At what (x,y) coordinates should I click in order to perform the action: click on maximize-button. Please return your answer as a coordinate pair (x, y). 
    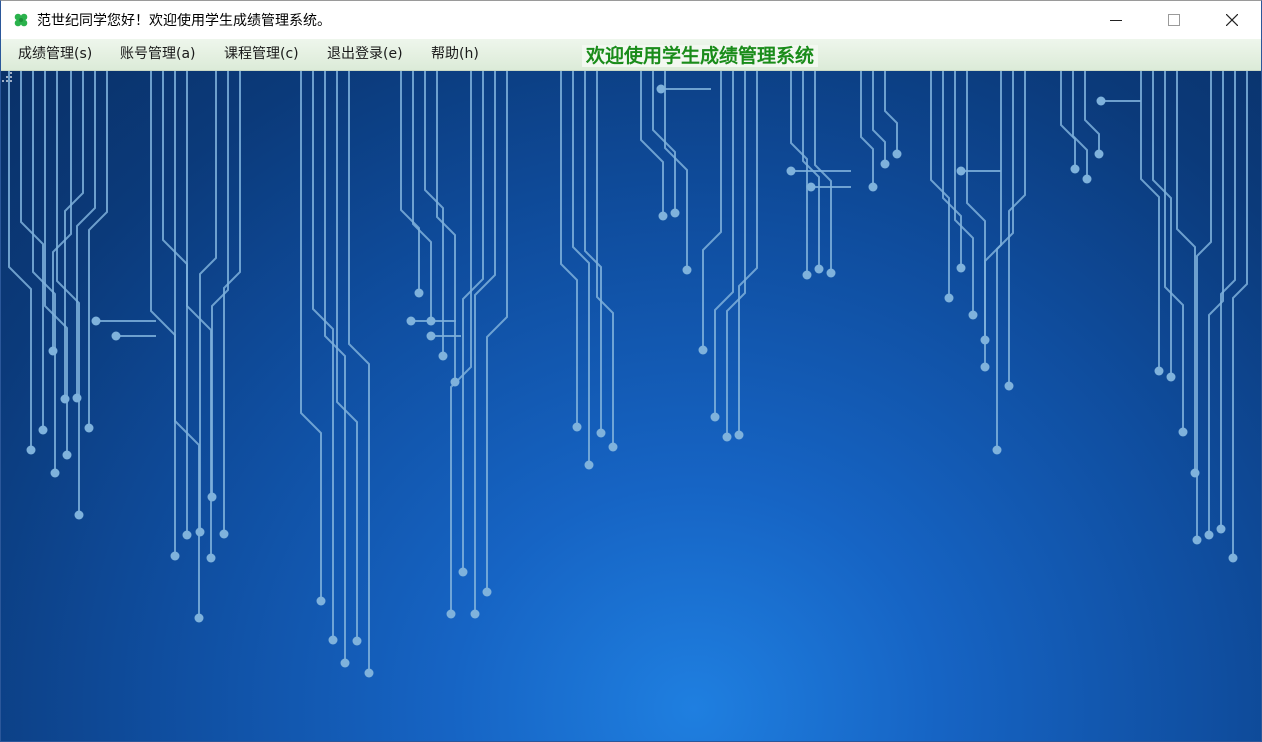
    Looking at the image, I should click on (1174, 20).